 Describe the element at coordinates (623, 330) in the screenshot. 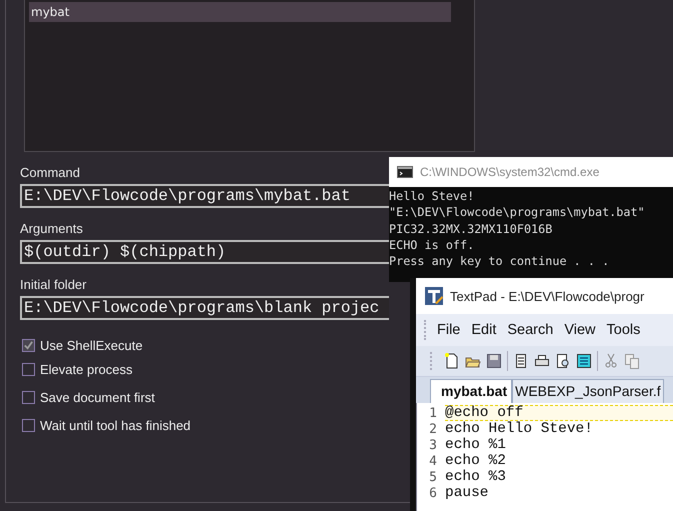

I see `menu-item: Tools` at that location.